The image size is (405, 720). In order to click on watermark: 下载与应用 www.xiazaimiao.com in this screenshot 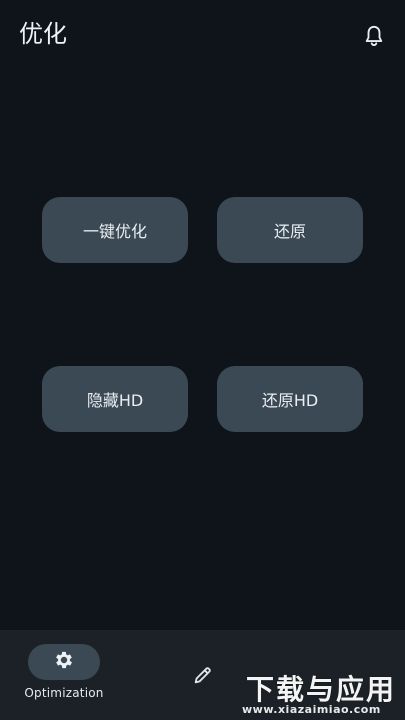, I will do `click(320, 693)`.